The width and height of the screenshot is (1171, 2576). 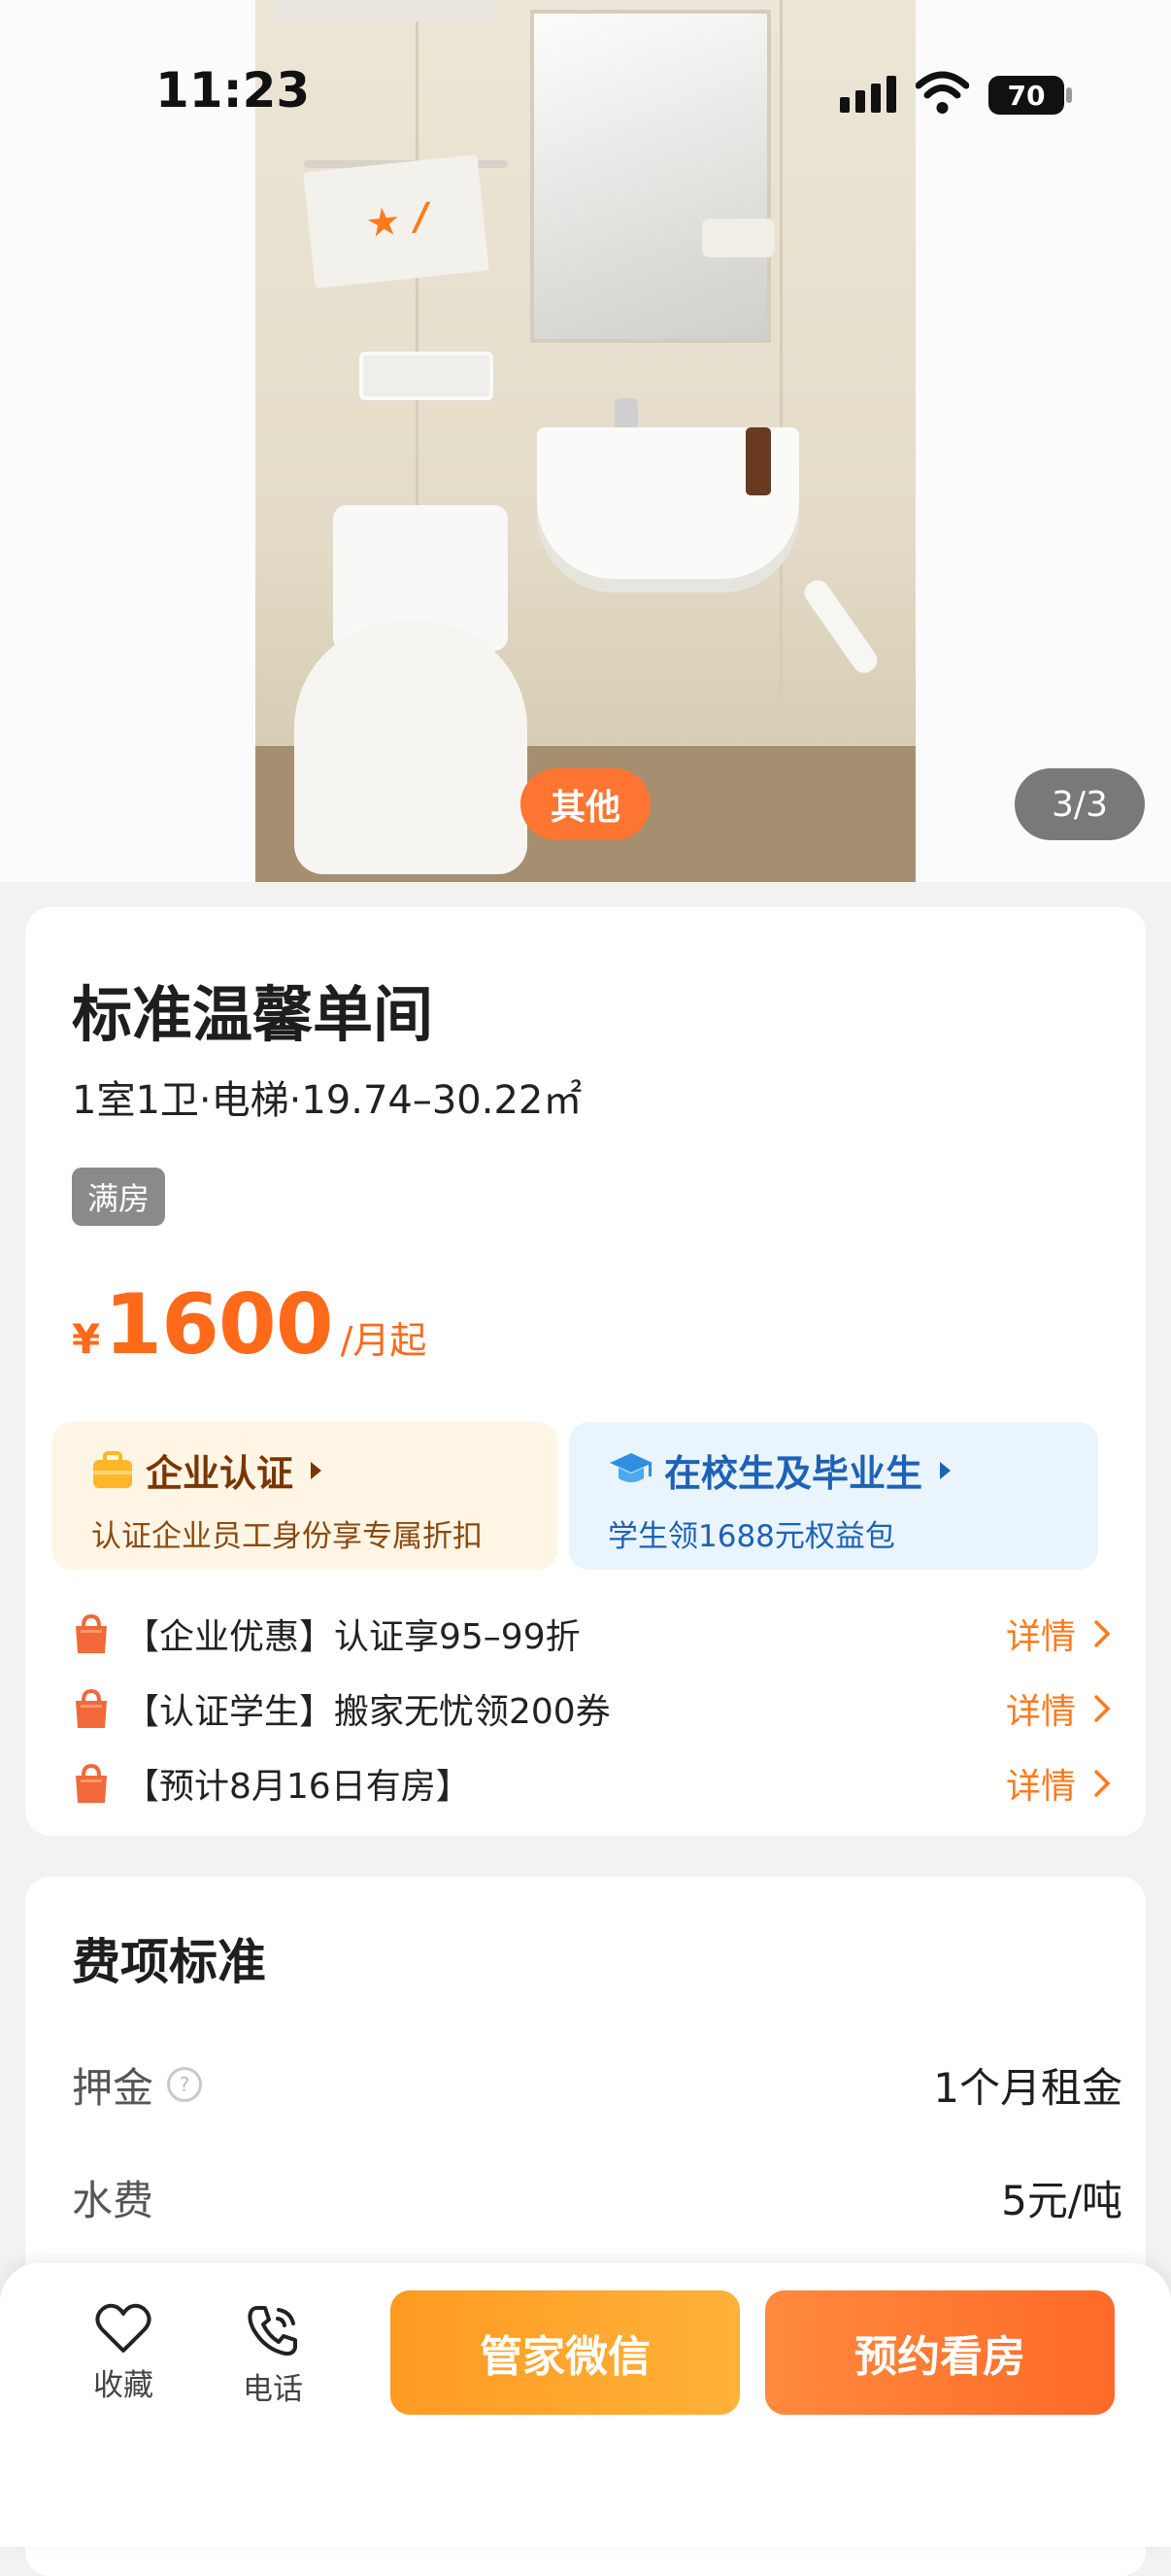 I want to click on offer-row: 【预计8月16日有房】 详情, so click(x=591, y=1783).